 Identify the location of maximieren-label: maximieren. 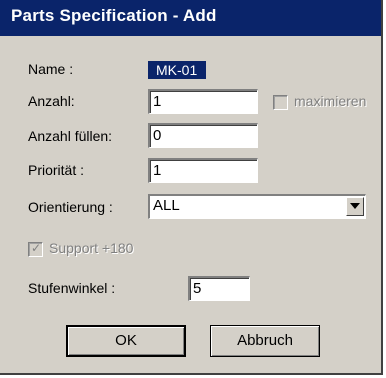
(330, 101).